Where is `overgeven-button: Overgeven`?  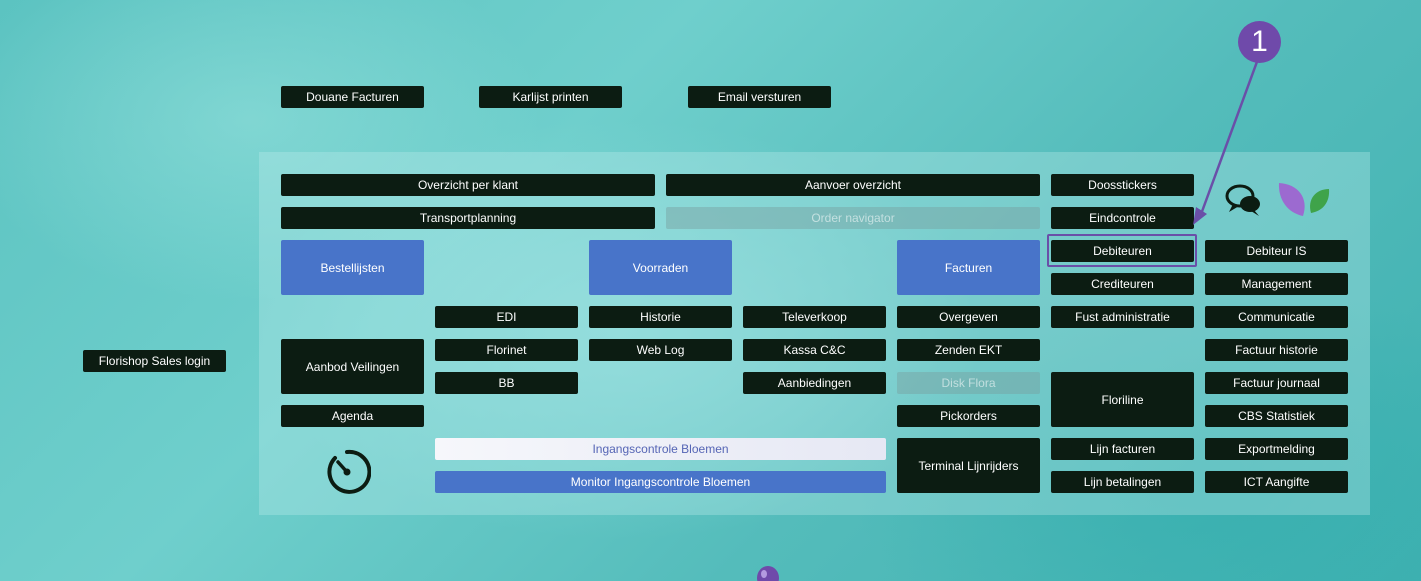
overgeven-button: Overgeven is located at coordinates (968, 317).